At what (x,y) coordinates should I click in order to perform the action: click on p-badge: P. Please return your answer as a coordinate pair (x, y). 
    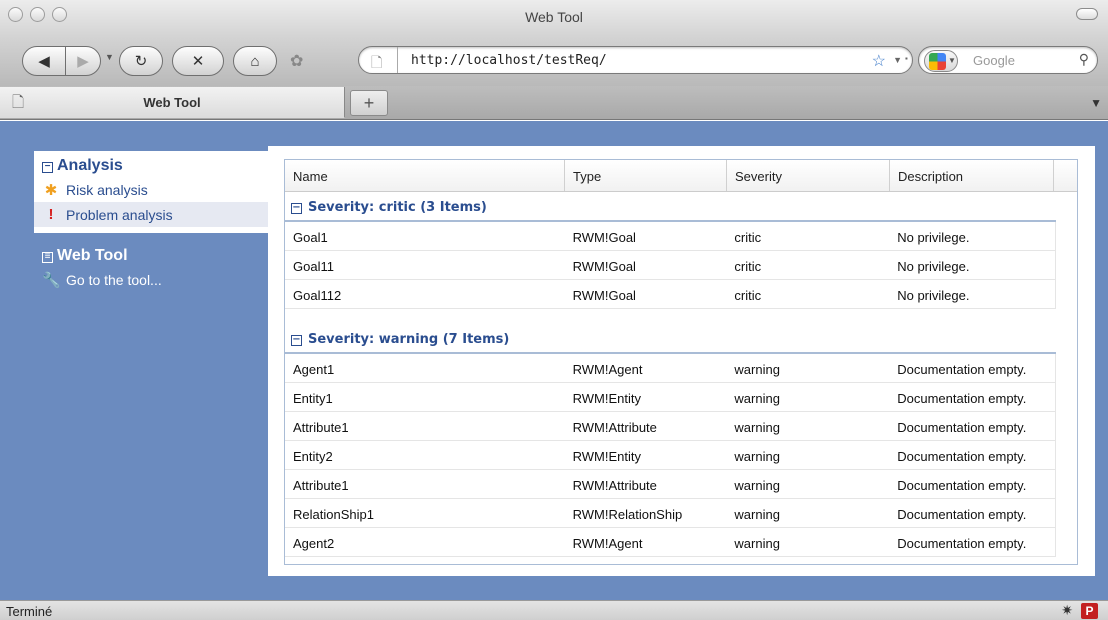
    Looking at the image, I should click on (1089, 610).